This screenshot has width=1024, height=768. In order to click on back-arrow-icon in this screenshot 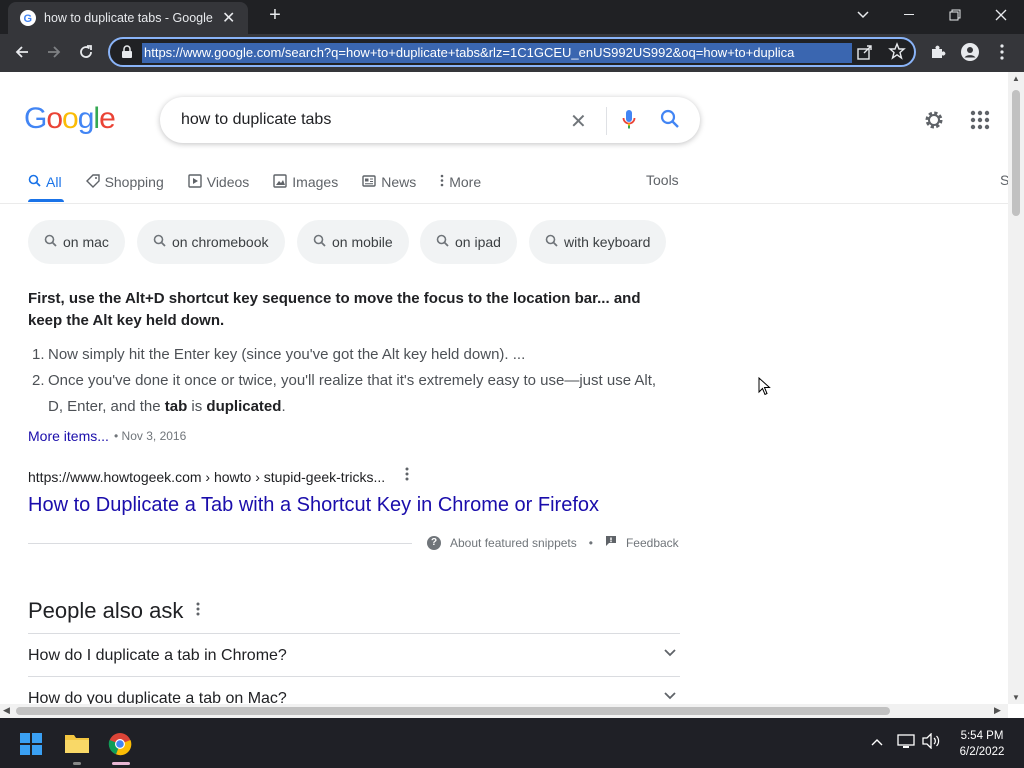, I will do `click(22, 52)`.